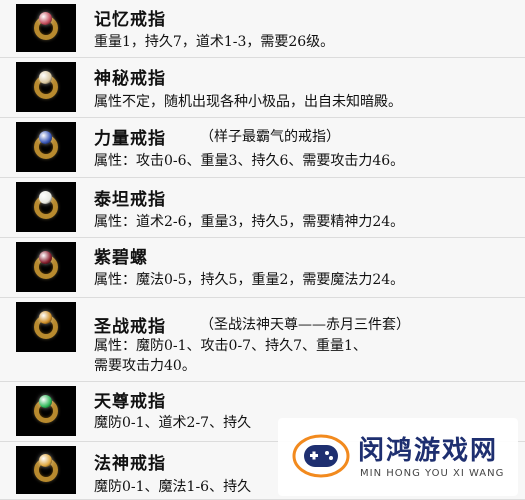 This screenshot has height=500, width=525. Describe the element at coordinates (249, 280) in the screenshot. I see `ring-description: 属性：魔法0-5，持久5，重量2，需要魔法力24。` at that location.